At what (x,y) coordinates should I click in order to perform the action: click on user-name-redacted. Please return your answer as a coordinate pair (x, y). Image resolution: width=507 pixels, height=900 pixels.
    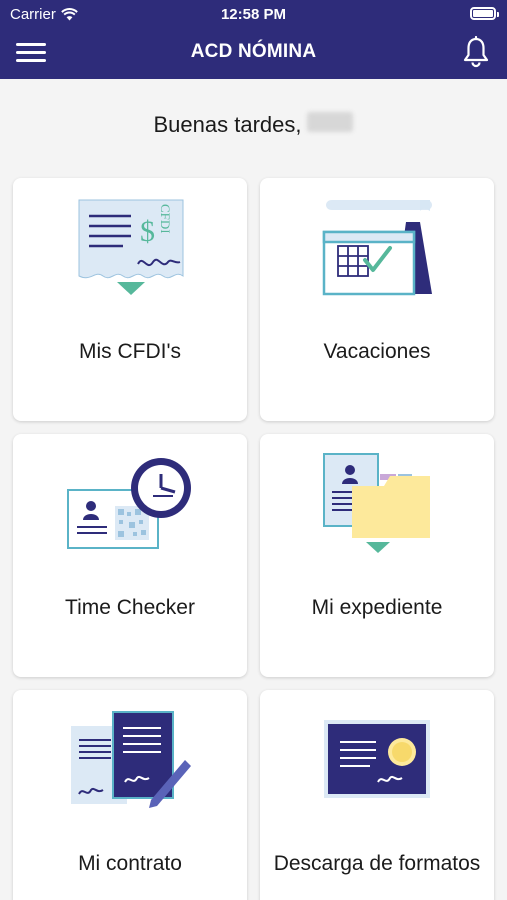
    Looking at the image, I should click on (330, 122).